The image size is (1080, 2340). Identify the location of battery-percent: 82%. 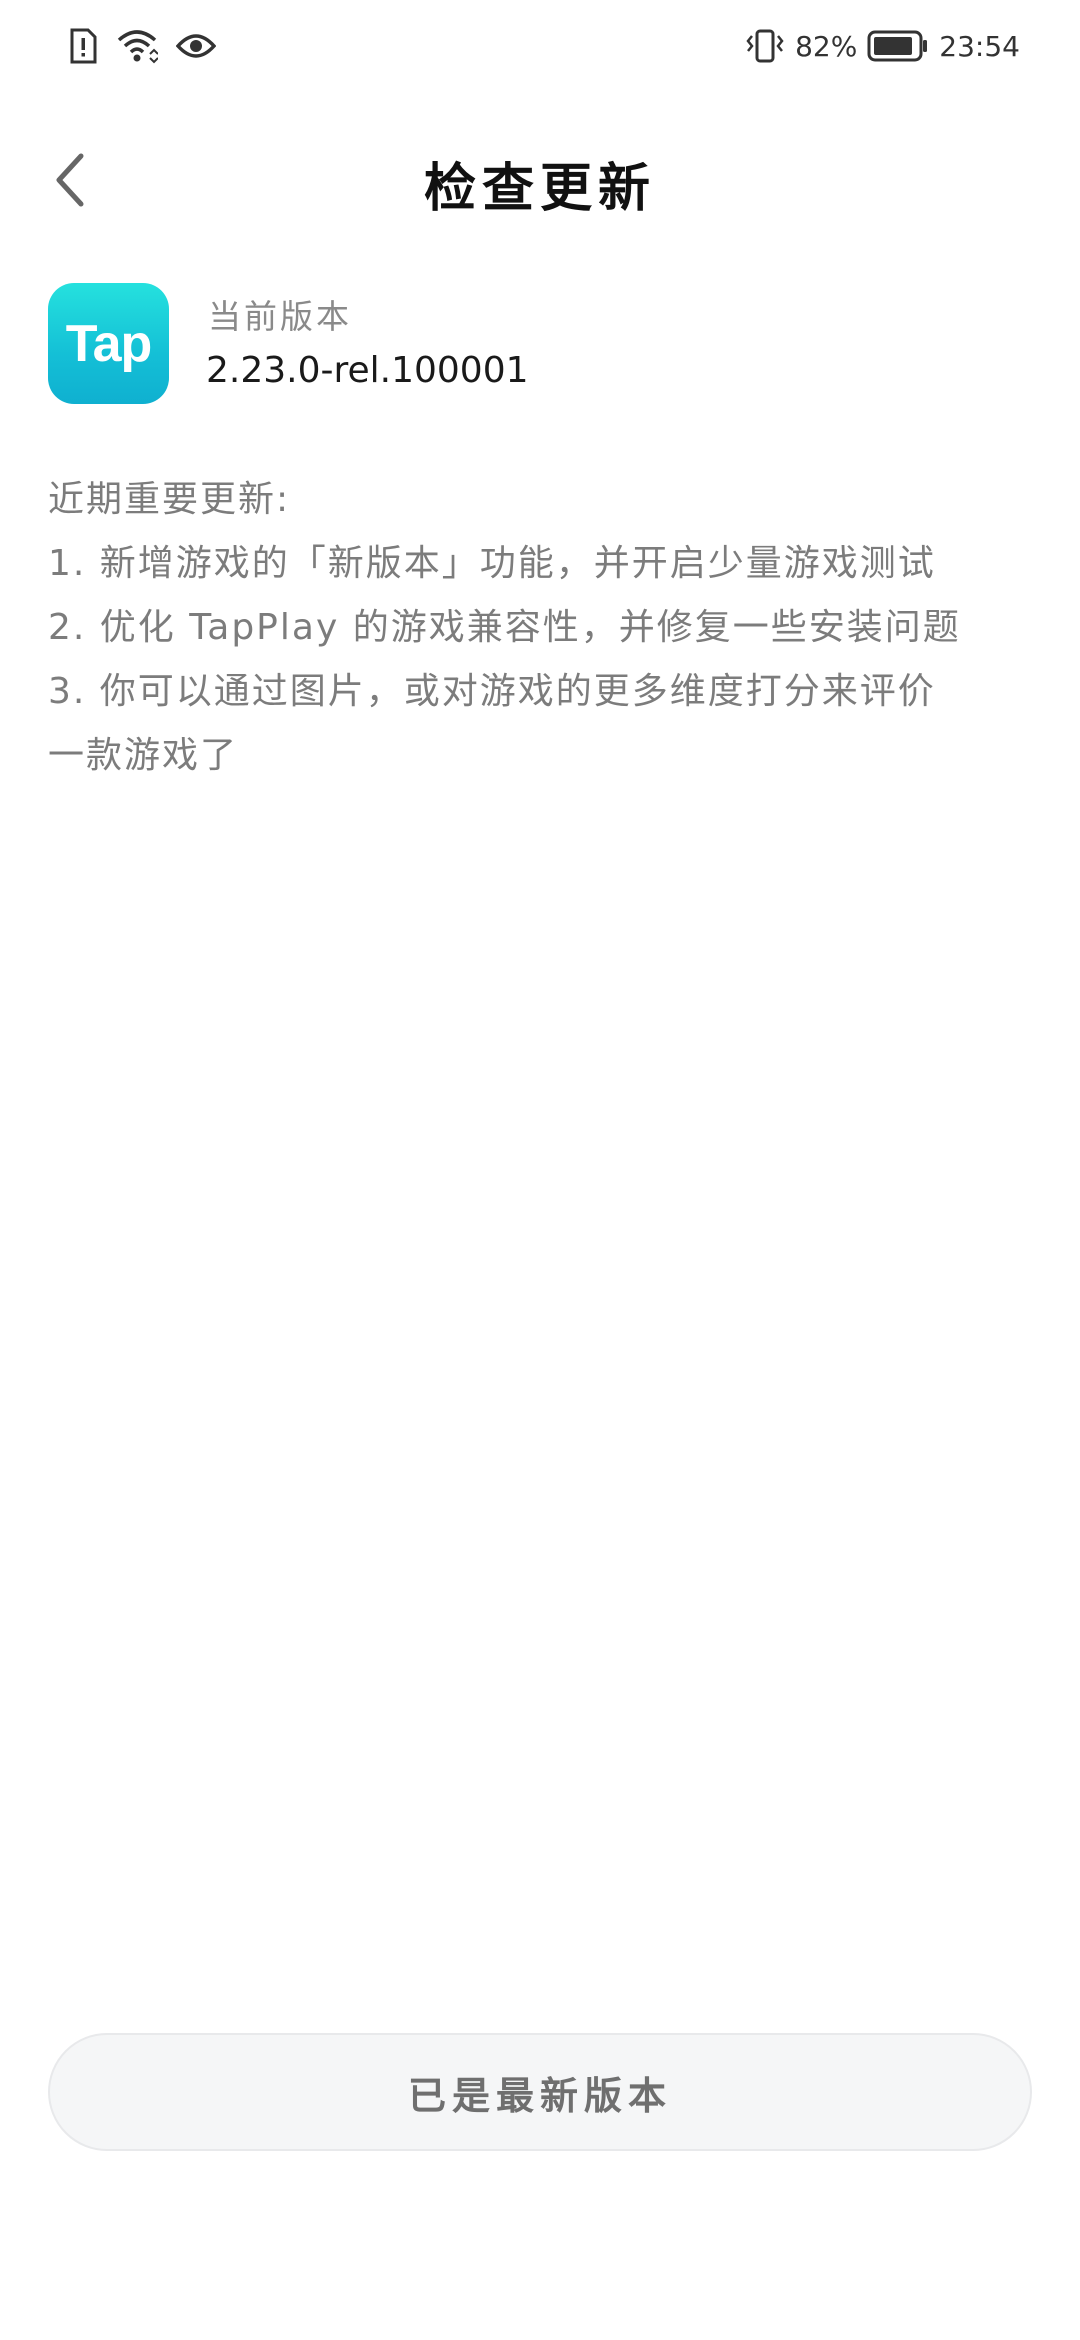
(826, 46).